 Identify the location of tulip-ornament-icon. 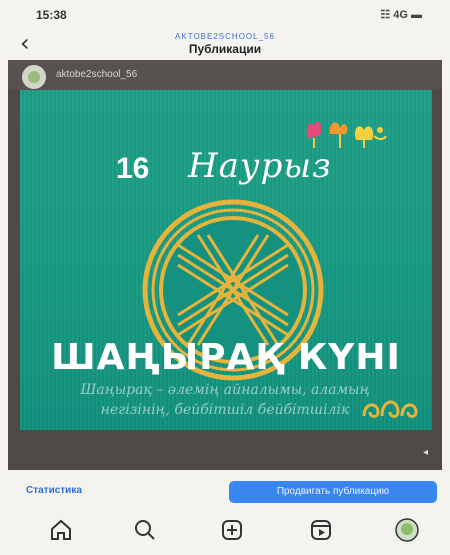
(346, 134).